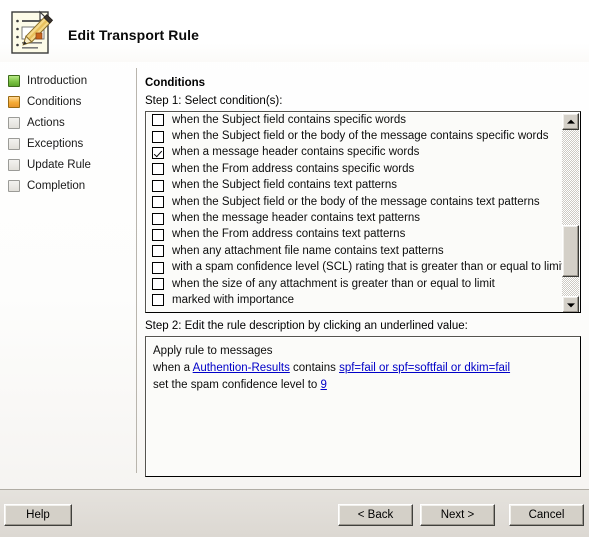 The image size is (589, 537). I want to click on wizard-header: Edit Transport Rule, so click(294, 31).